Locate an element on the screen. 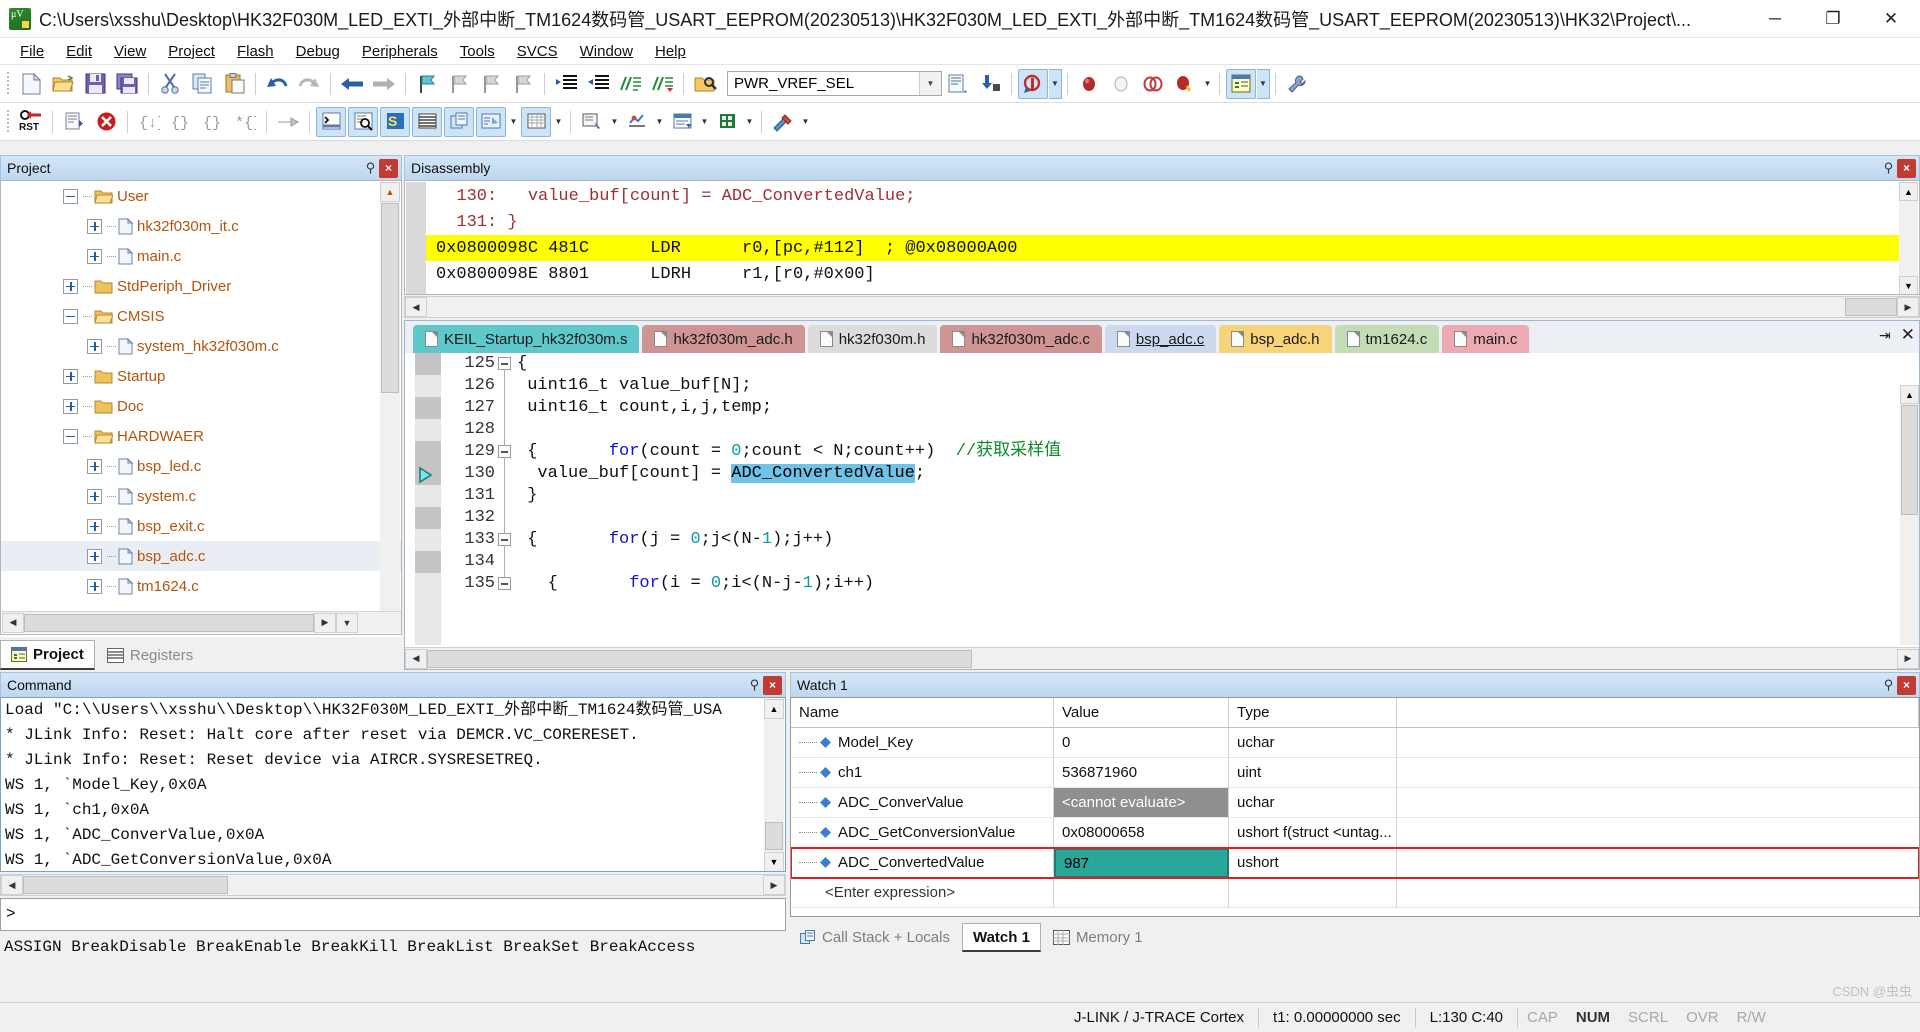 This screenshot has height=1032, width=1920. editor-vscrollbar: ▲ is located at coordinates (1909, 515).